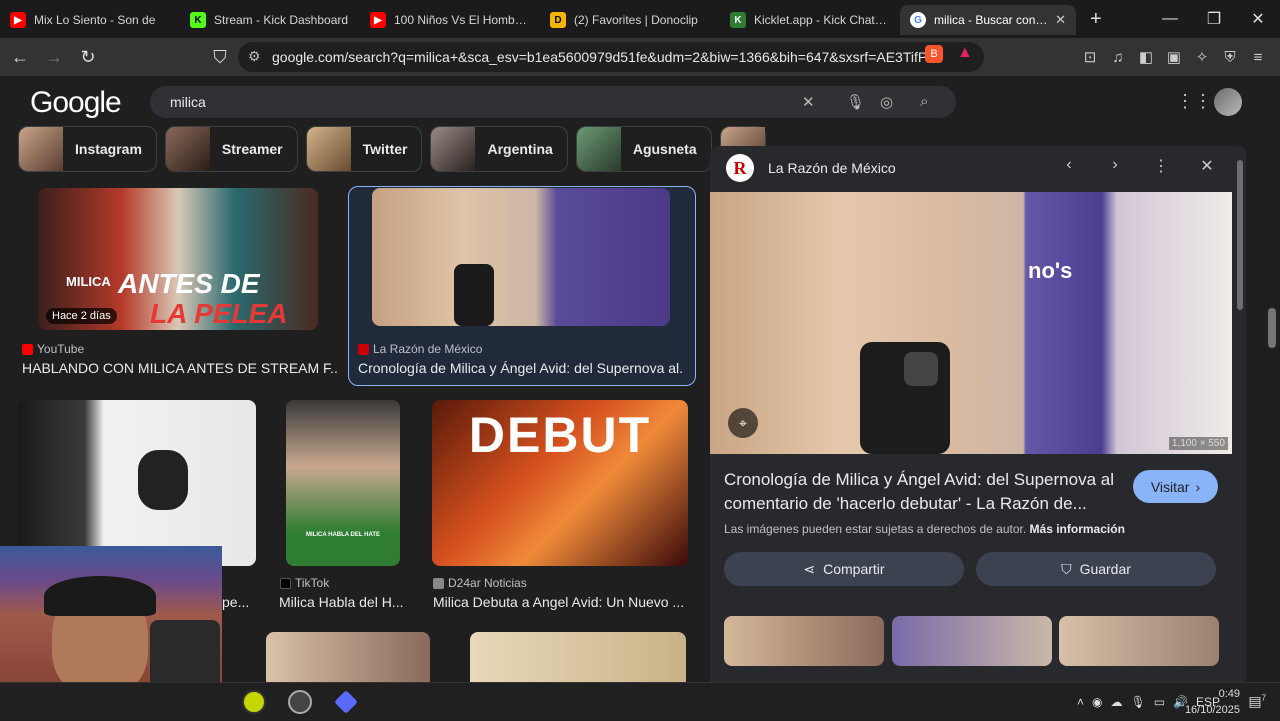 This screenshot has height=721, width=1280. I want to click on close-panel-icon: ✕, so click(1207, 166).